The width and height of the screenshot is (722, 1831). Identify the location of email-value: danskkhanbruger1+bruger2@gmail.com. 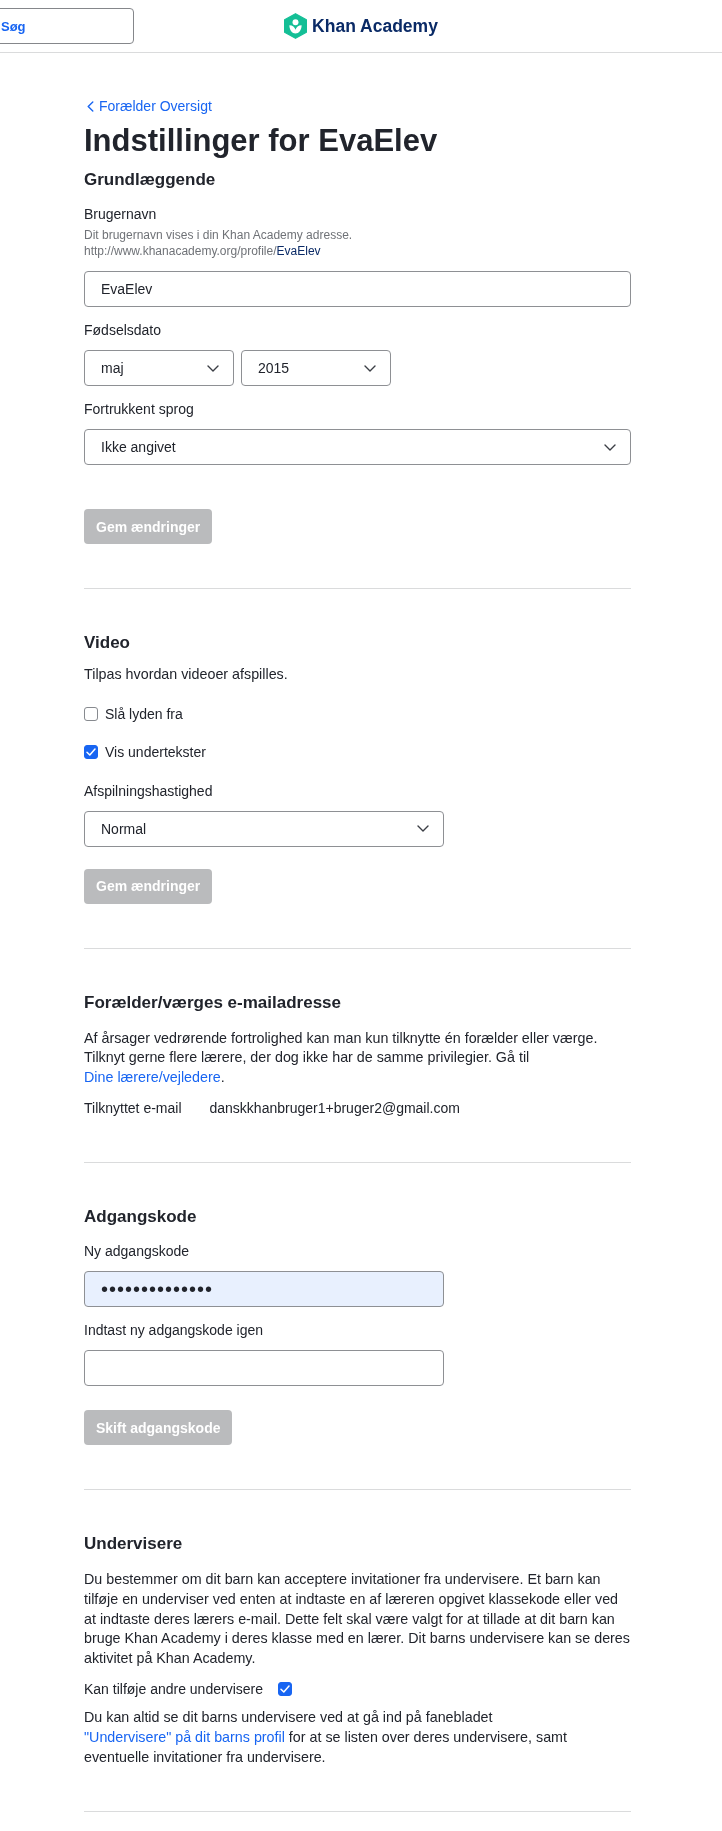
(334, 1109).